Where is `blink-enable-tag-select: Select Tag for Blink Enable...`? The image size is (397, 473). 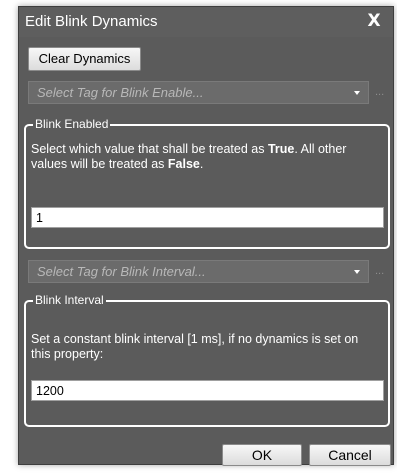 blink-enable-tag-select: Select Tag for Blink Enable... is located at coordinates (198, 92).